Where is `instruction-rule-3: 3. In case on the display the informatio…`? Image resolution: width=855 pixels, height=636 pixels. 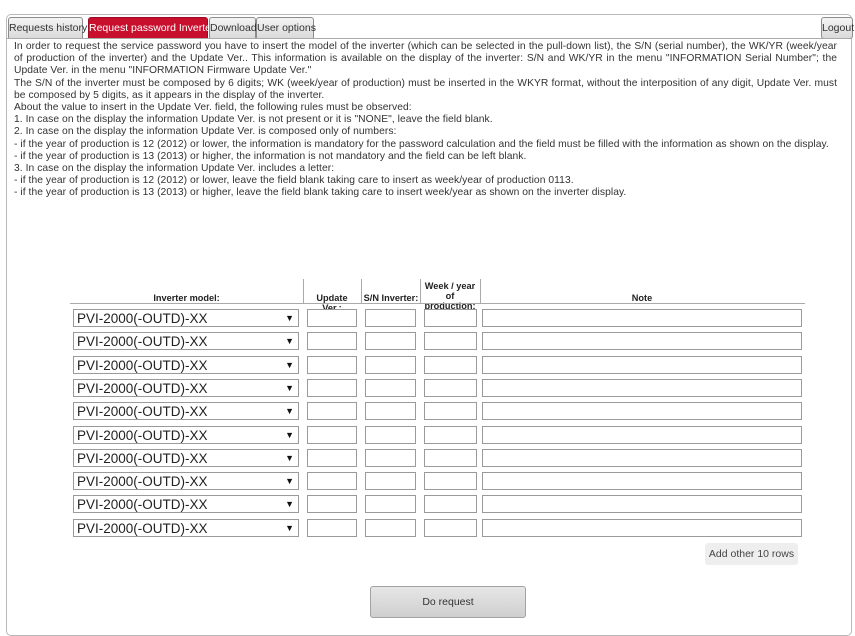
instruction-rule-3: 3. In case on the display the informatio… is located at coordinates (174, 169).